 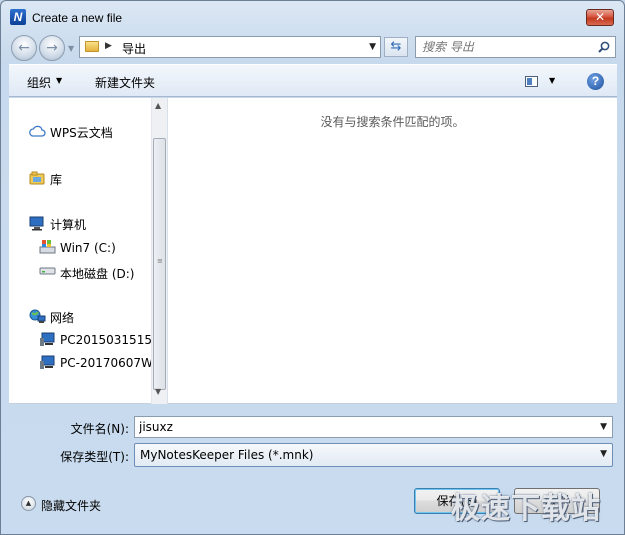 I want to click on view-options-icon, so click(x=531, y=81).